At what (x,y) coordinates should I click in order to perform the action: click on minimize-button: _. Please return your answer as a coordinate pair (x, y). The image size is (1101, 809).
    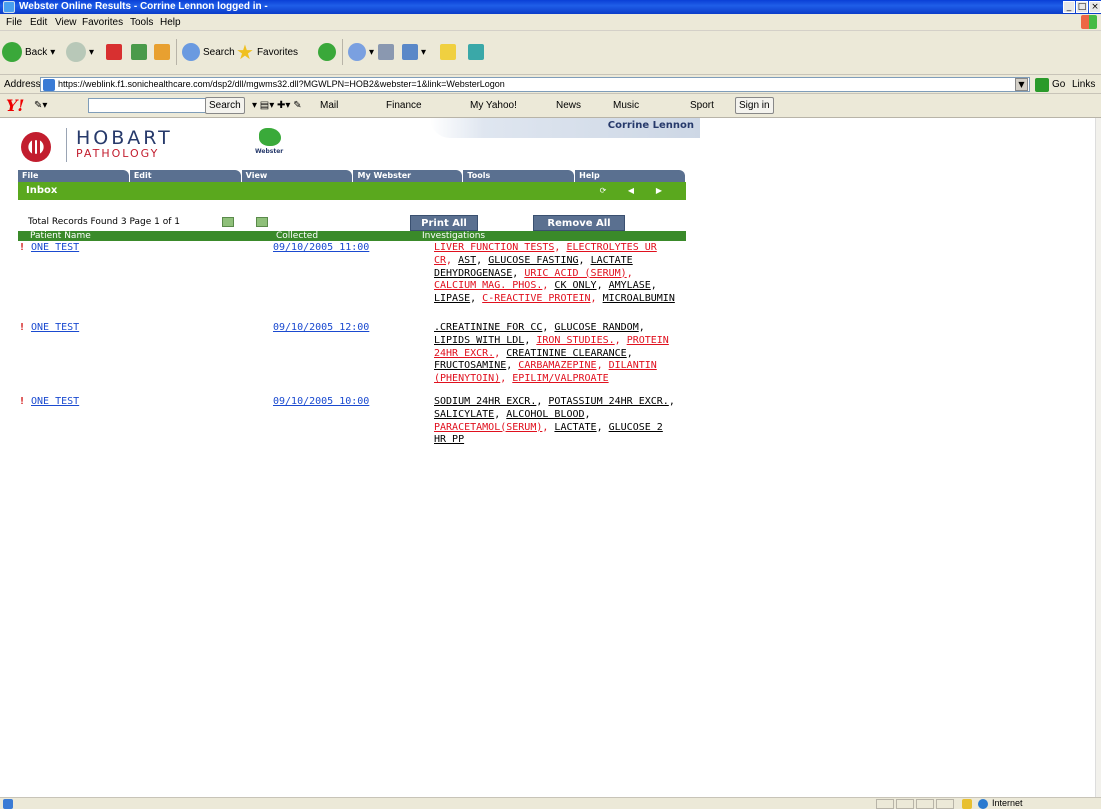
    Looking at the image, I should click on (1069, 7).